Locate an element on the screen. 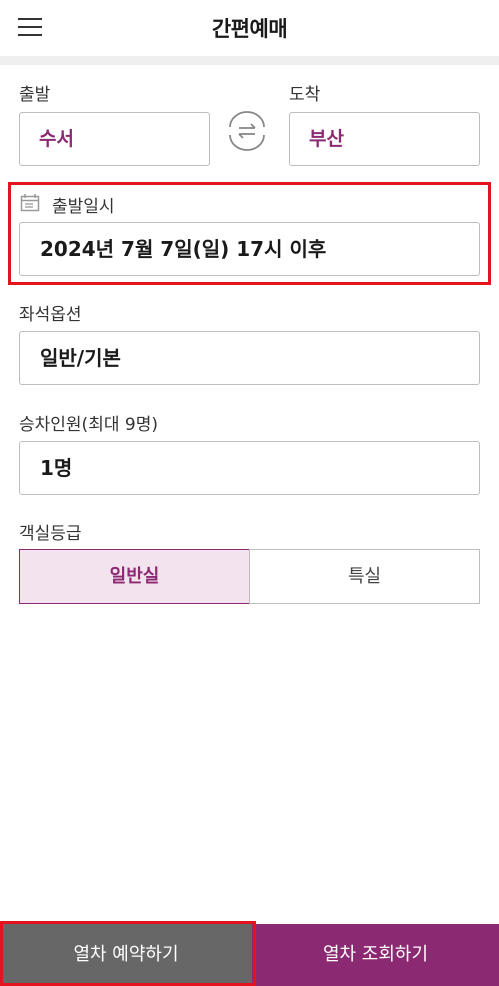  seat-class-first-tab: 특실 is located at coordinates (364, 576).